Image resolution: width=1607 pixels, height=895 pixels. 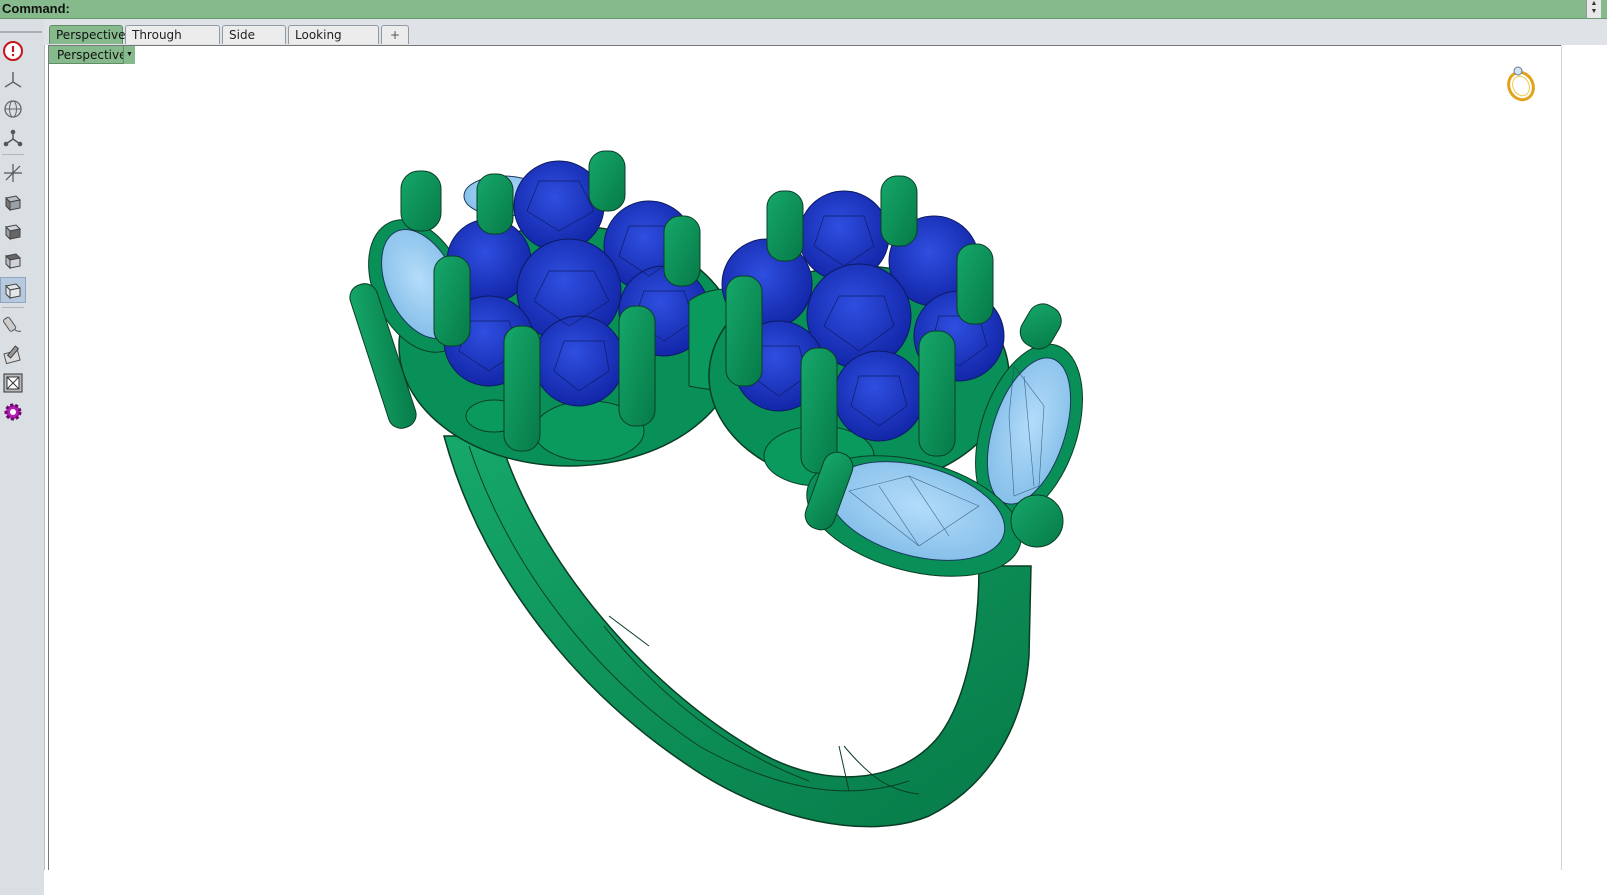 I want to click on box-front-icon, so click(x=13, y=202).